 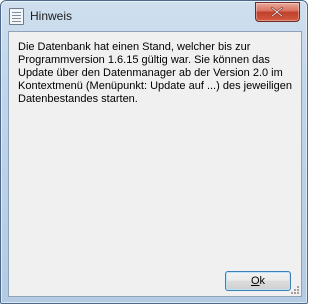 I want to click on ok-button: Ok, so click(x=258, y=281).